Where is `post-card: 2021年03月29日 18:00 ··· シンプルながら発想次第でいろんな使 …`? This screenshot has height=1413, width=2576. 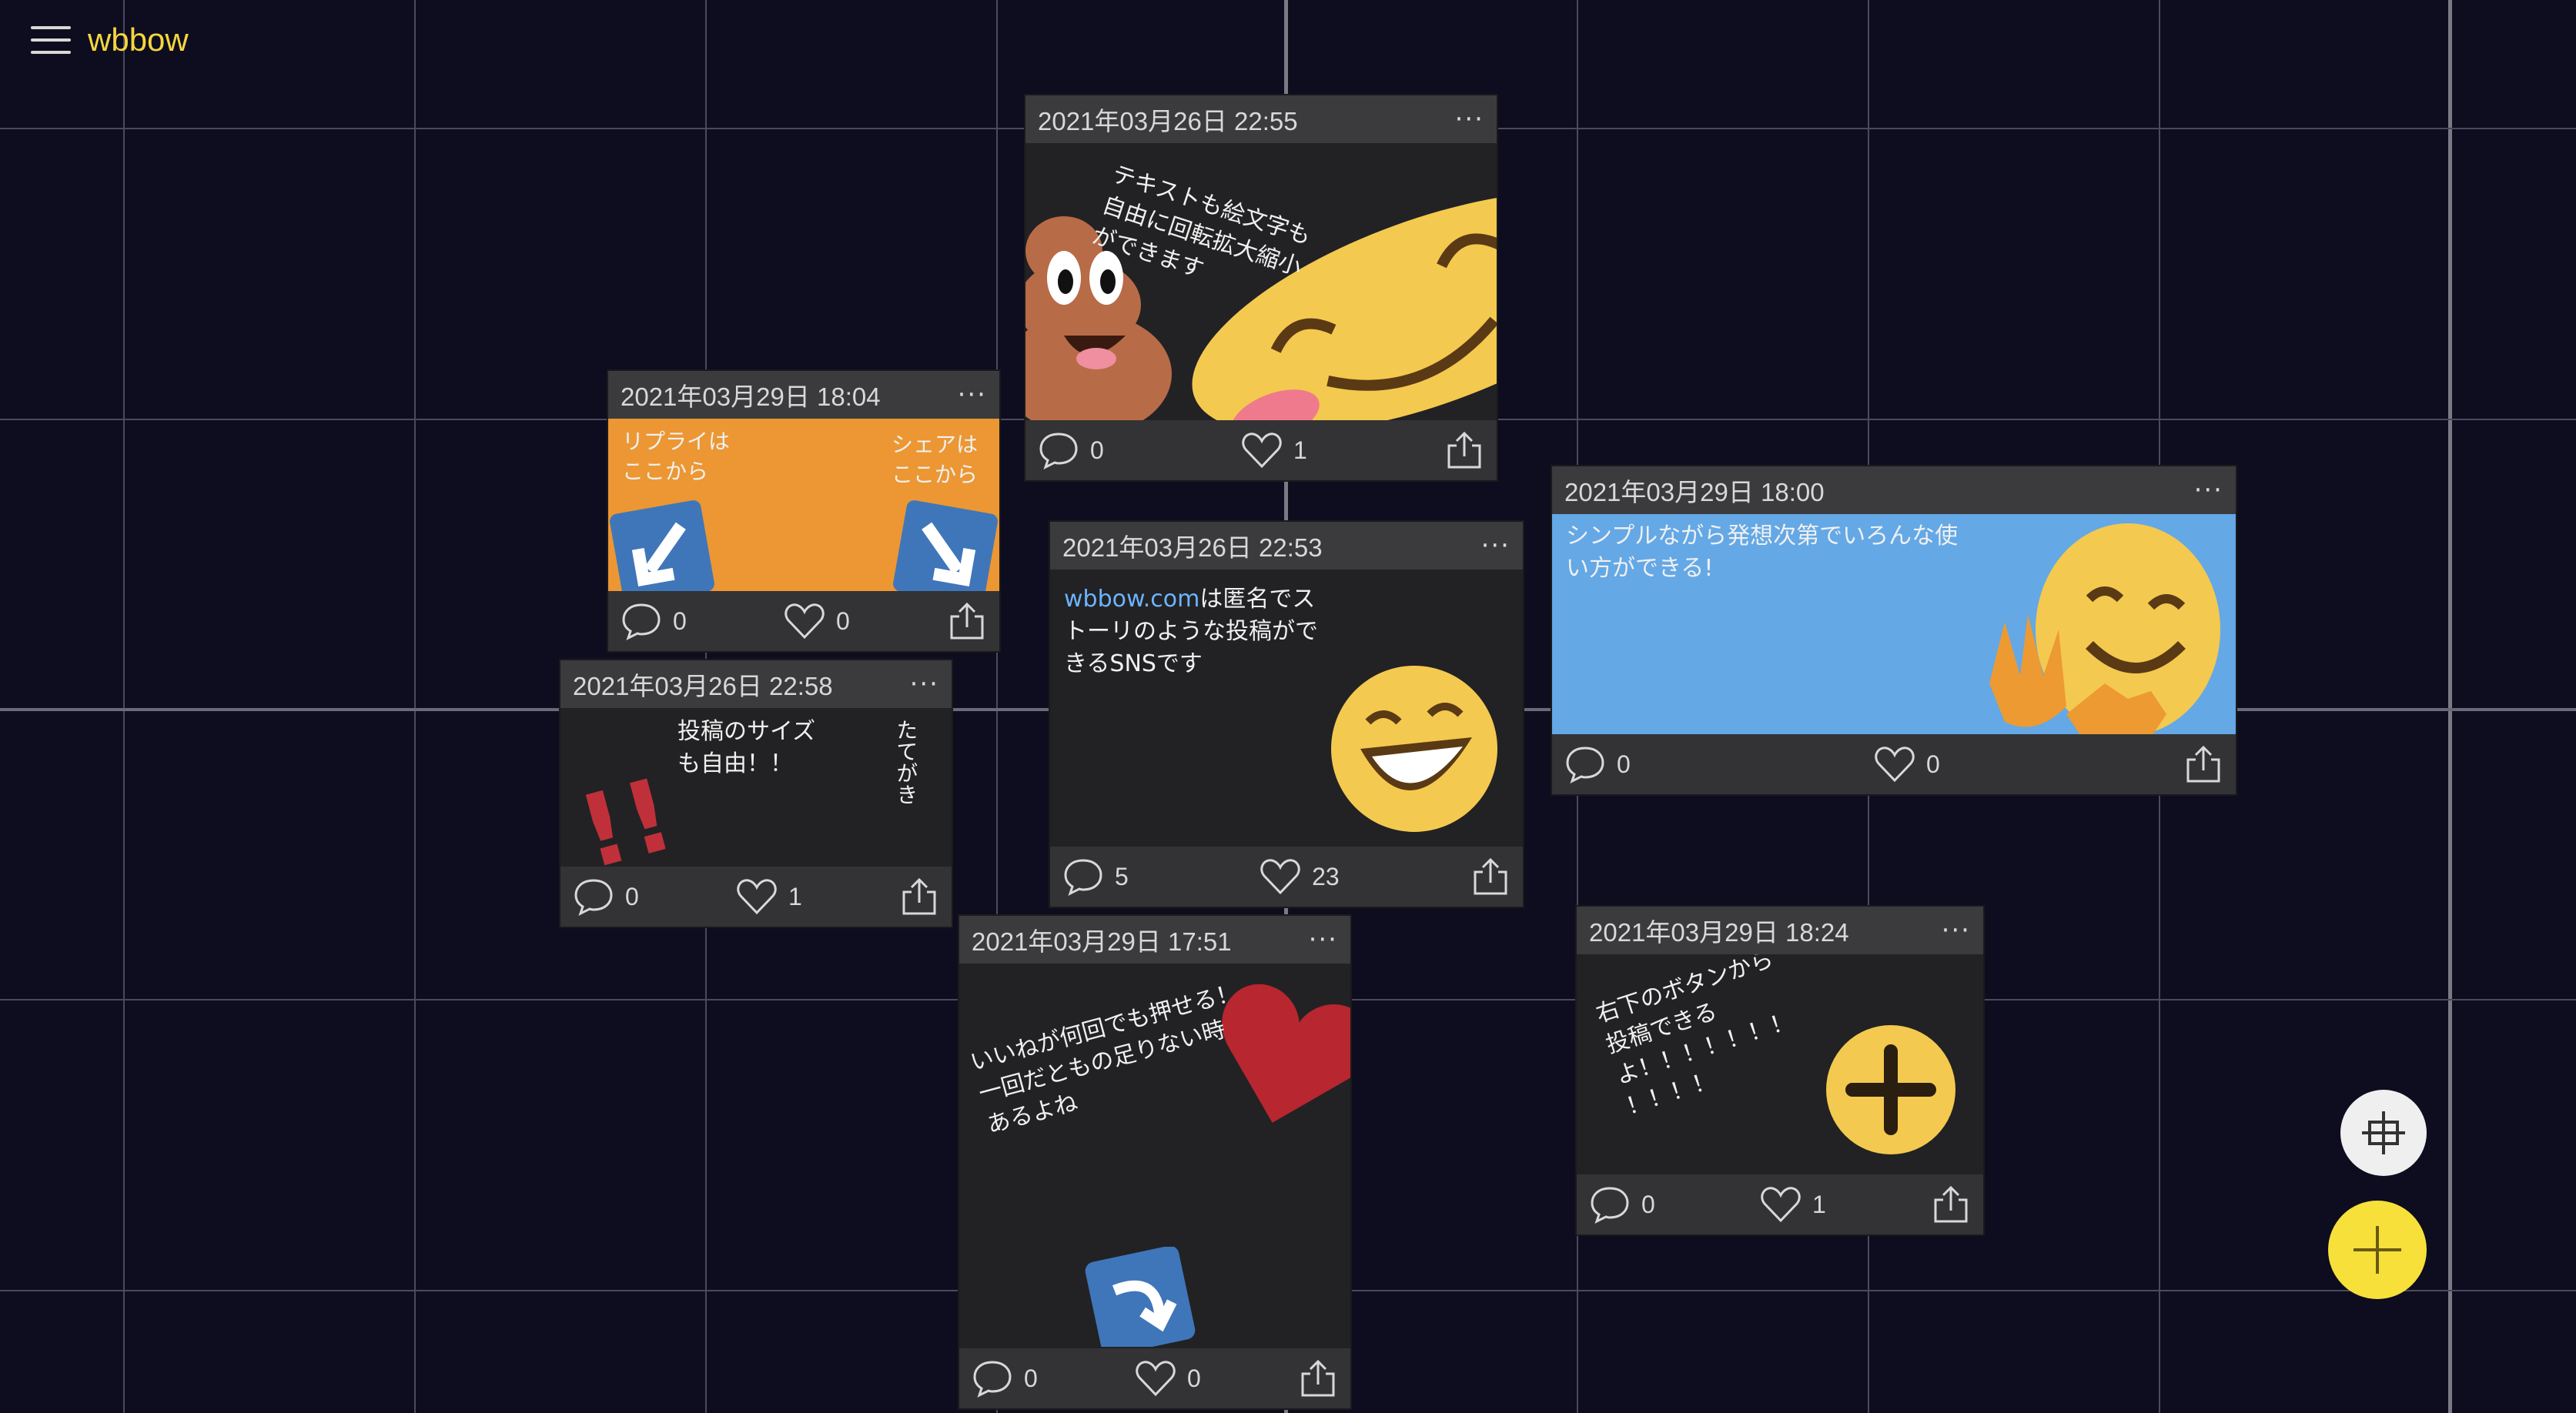
post-card: 2021年03月29日 18:00 ··· シンプルながら発想次第でいろんな使 … is located at coordinates (1894, 630).